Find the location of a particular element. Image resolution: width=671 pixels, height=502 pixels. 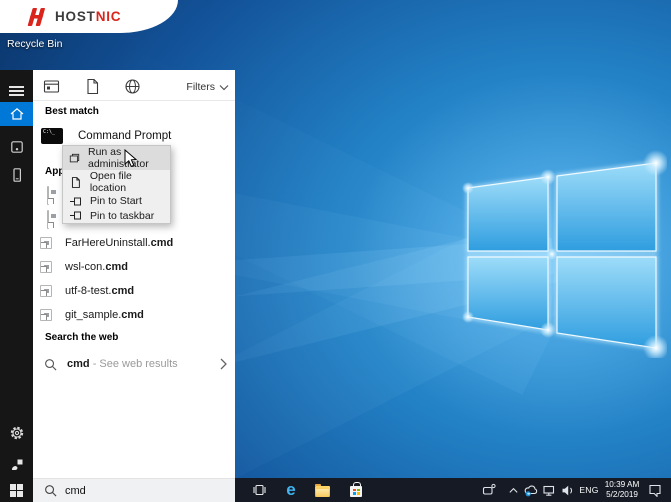

windows-start-icon is located at coordinates (16, 490).